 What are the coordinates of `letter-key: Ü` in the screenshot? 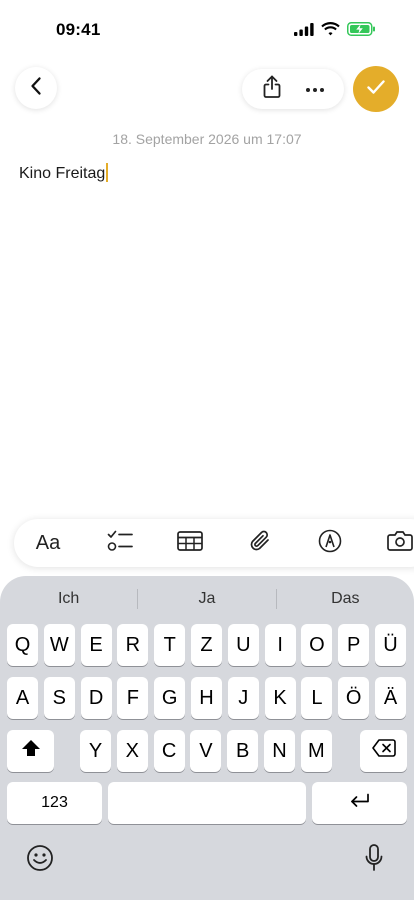 It's located at (390, 645).